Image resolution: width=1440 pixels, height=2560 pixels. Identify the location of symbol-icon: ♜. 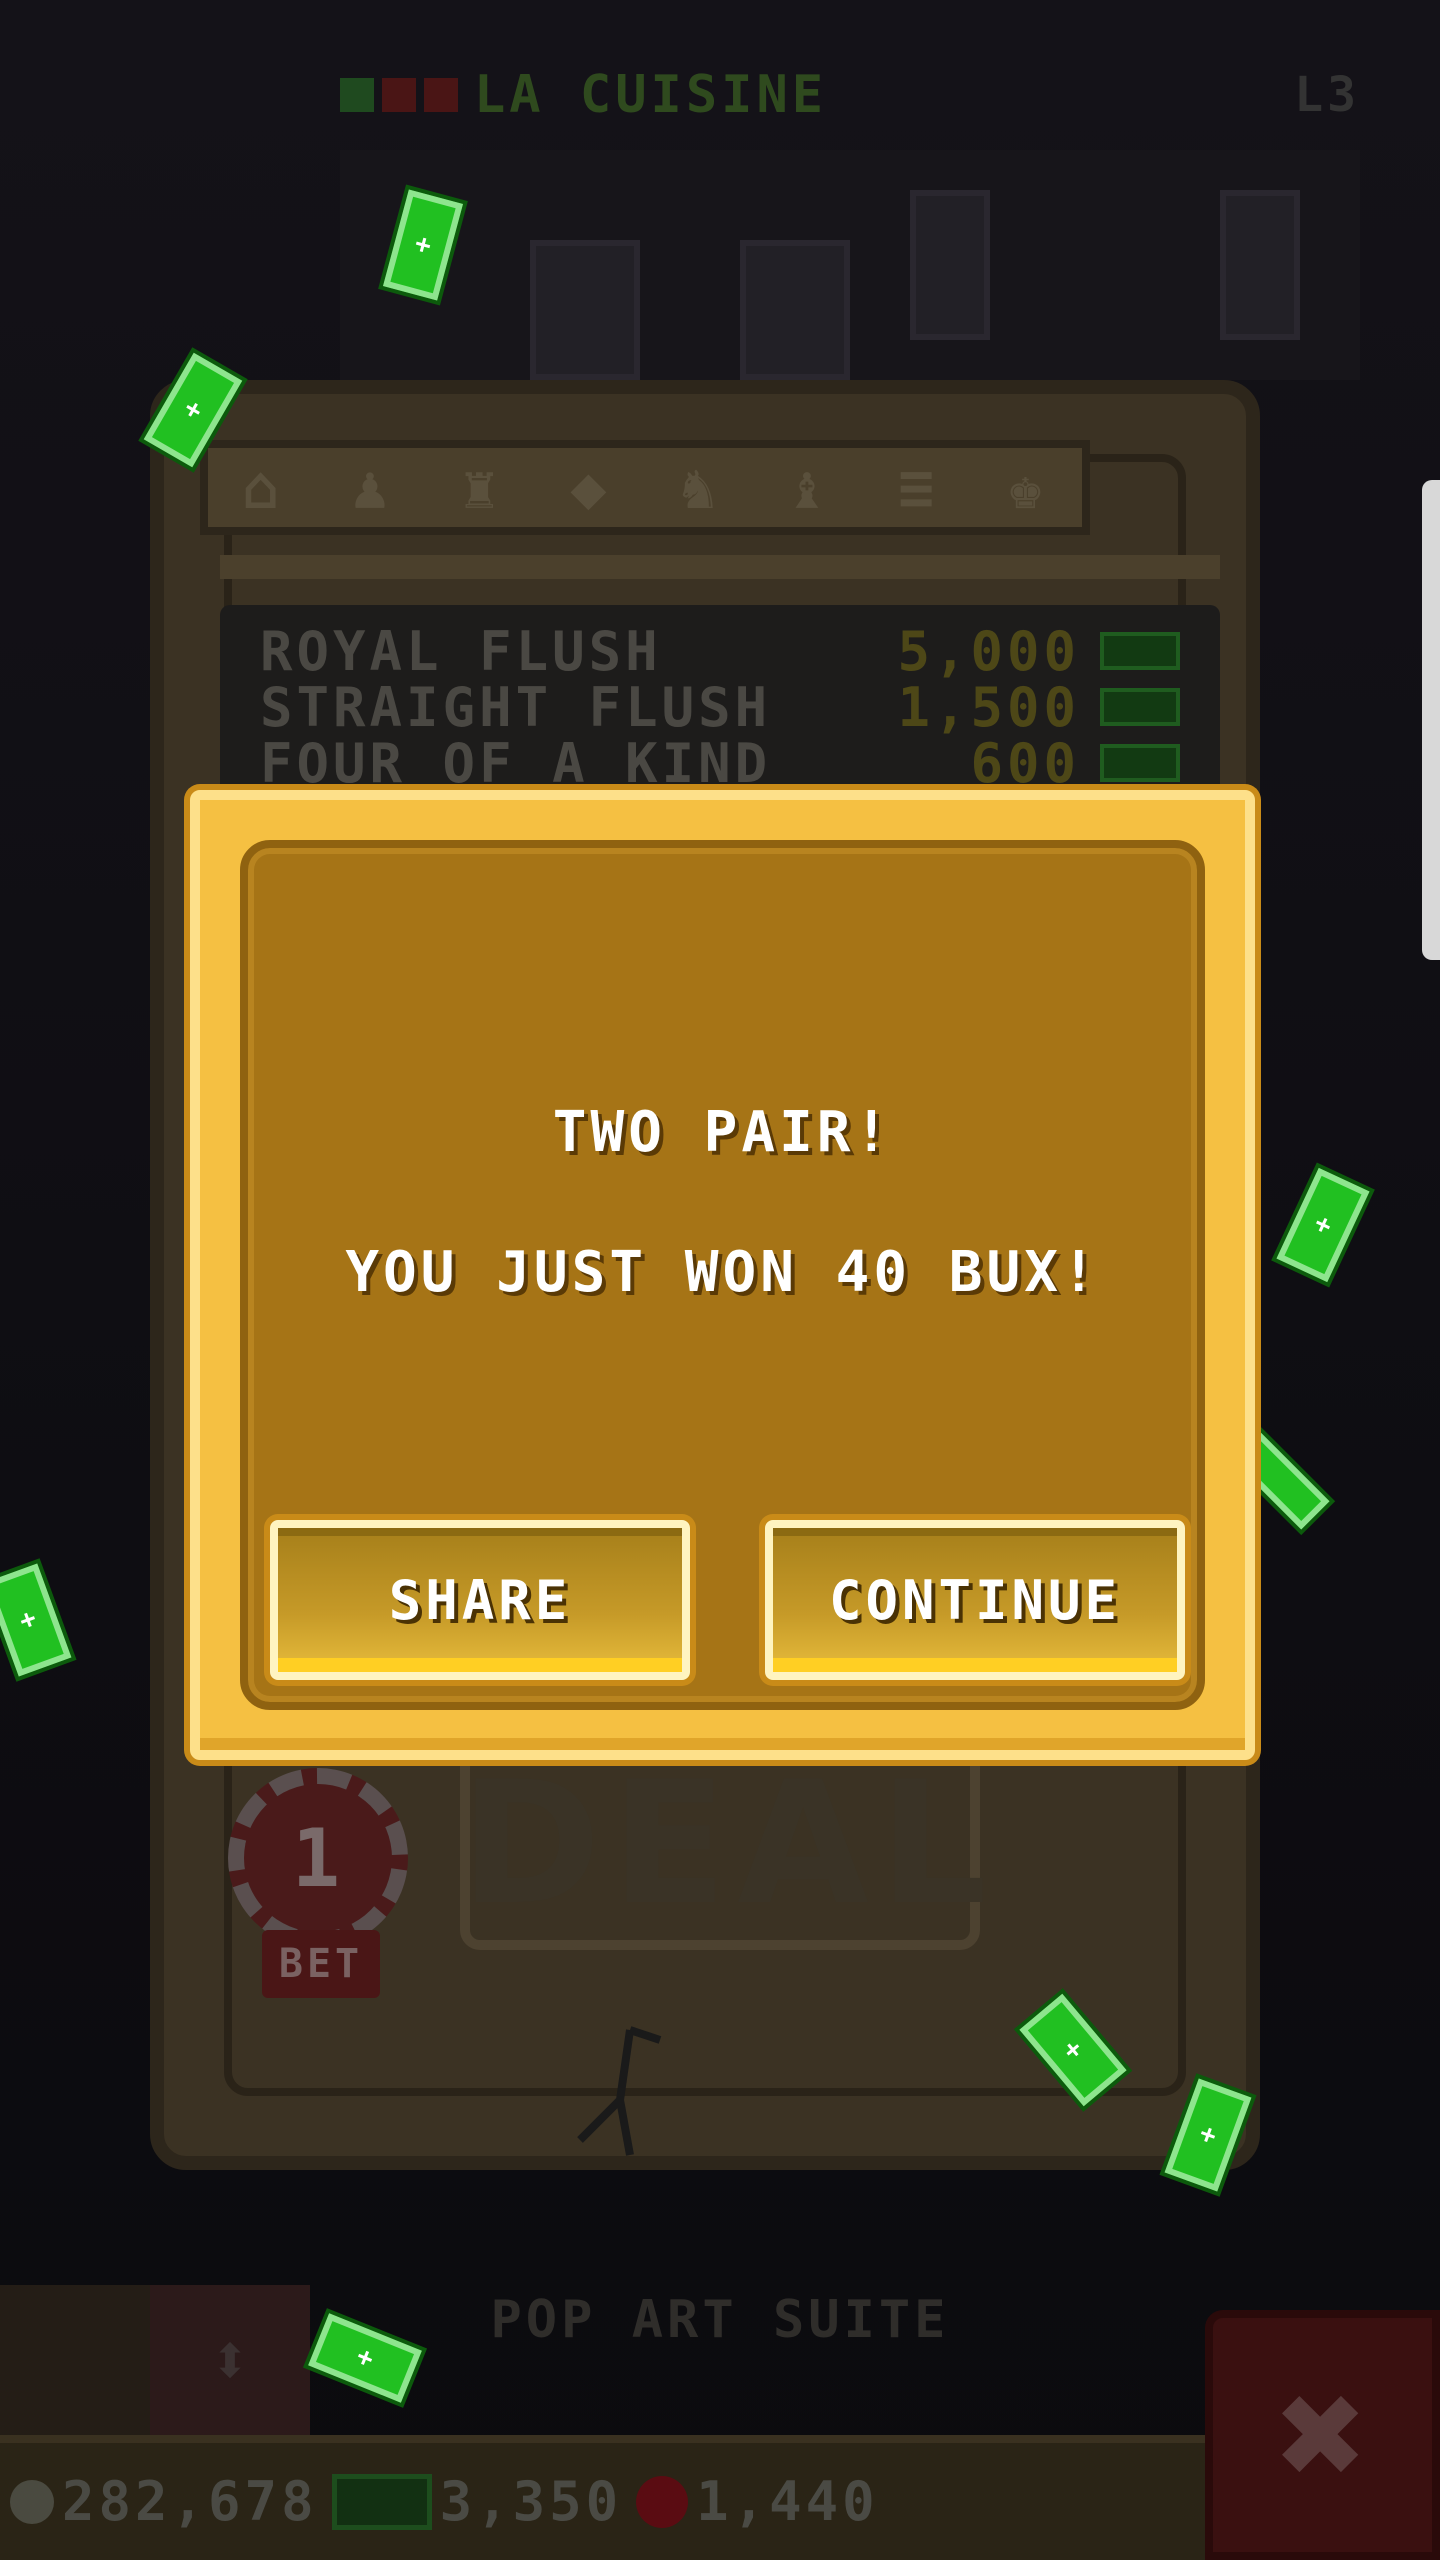
(481, 487).